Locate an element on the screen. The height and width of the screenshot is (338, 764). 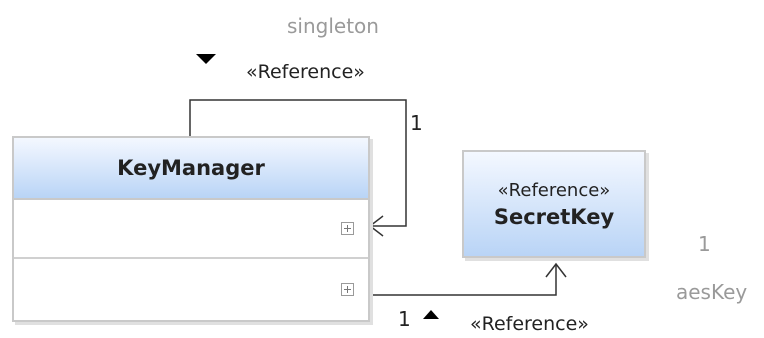
keymanager-attributes-compartment is located at coordinates (191, 229).